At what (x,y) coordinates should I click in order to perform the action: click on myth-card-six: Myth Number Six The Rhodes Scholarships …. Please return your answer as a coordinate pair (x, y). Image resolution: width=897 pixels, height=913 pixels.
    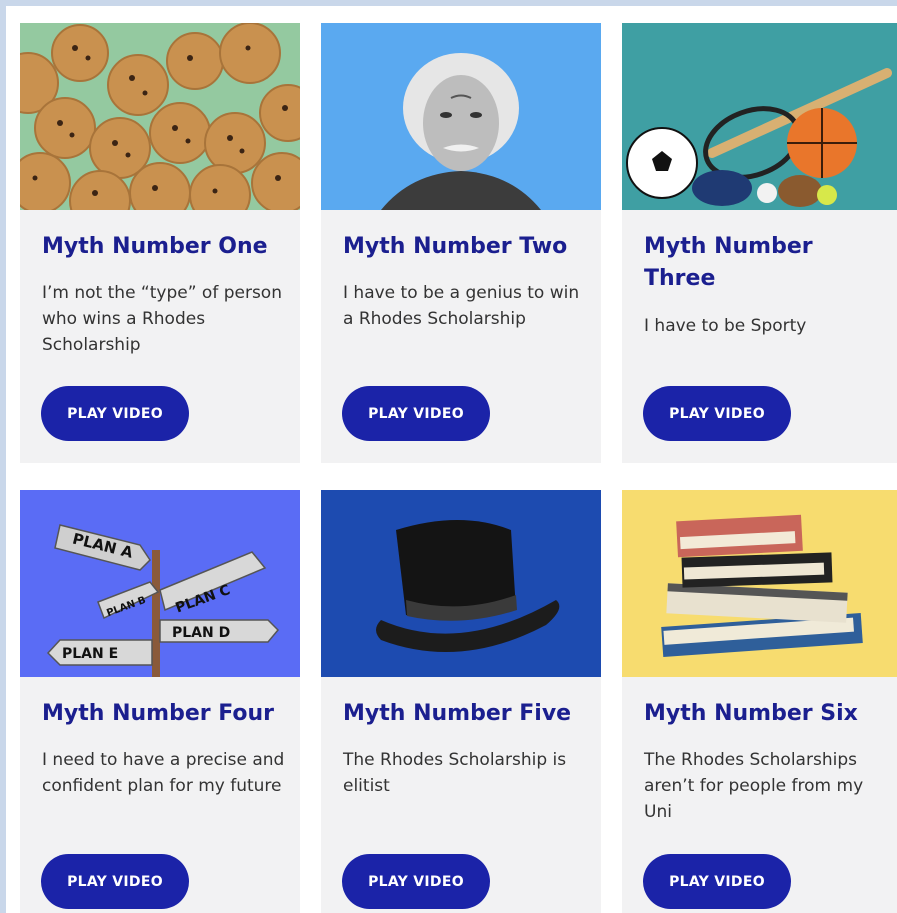
    Looking at the image, I should click on (759, 701).